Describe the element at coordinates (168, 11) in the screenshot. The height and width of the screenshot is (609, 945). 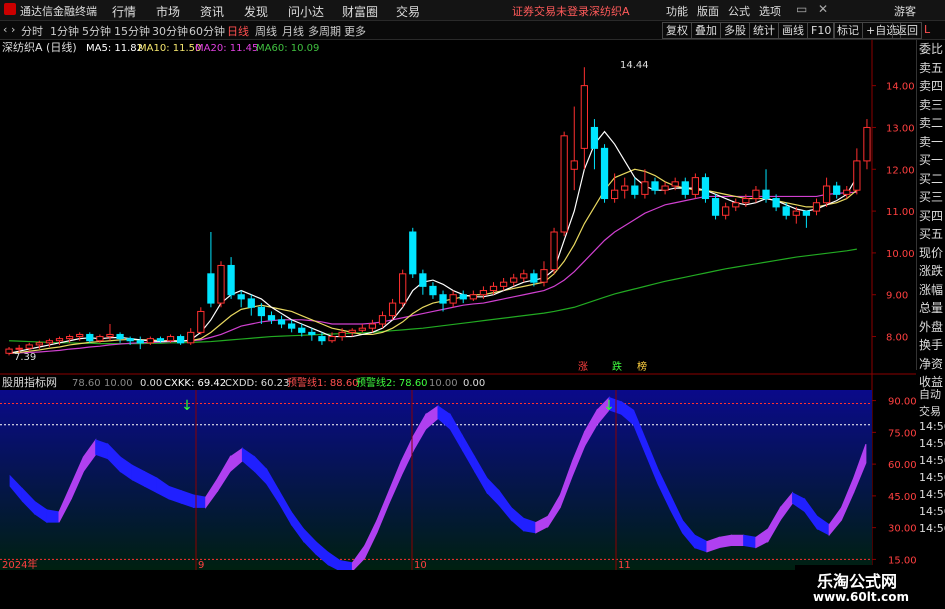
I see `menu-market: 市场` at that location.